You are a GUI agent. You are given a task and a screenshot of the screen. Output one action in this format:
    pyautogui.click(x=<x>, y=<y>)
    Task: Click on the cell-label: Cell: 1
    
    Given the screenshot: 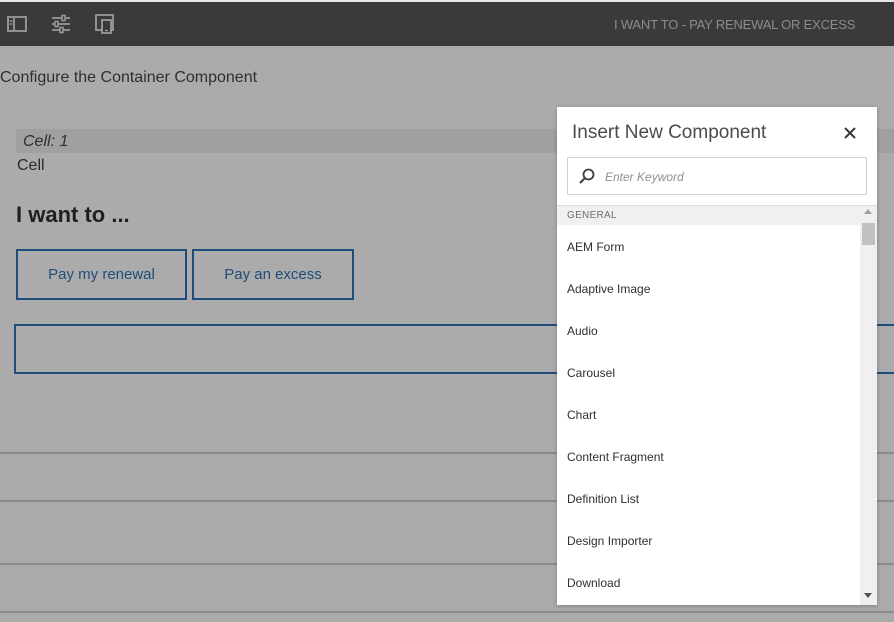 What is the action you would take?
    pyautogui.click(x=46, y=141)
    